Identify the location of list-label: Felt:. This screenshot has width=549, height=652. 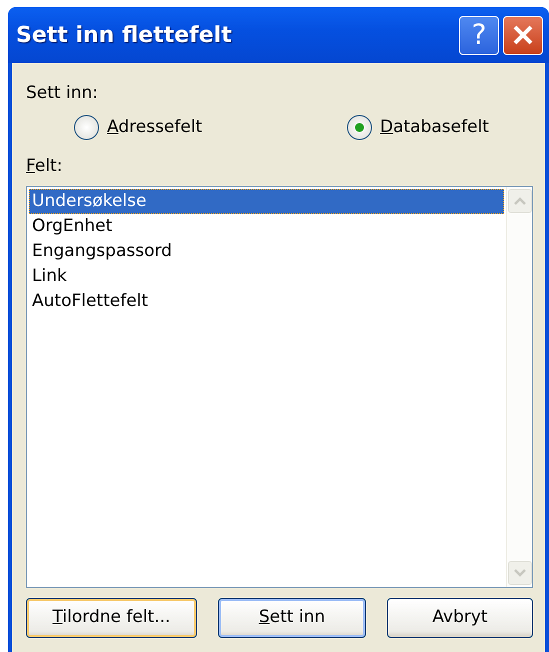
(45, 166).